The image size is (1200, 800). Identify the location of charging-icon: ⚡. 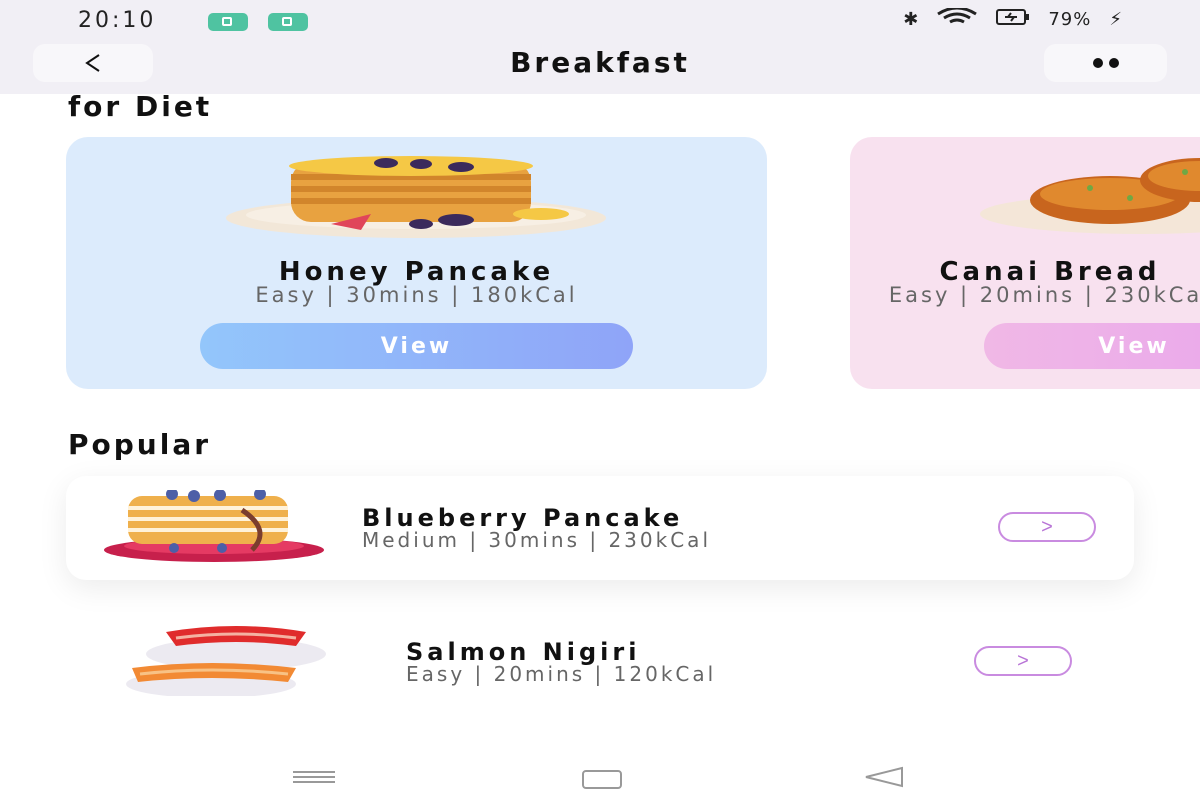
(1115, 19).